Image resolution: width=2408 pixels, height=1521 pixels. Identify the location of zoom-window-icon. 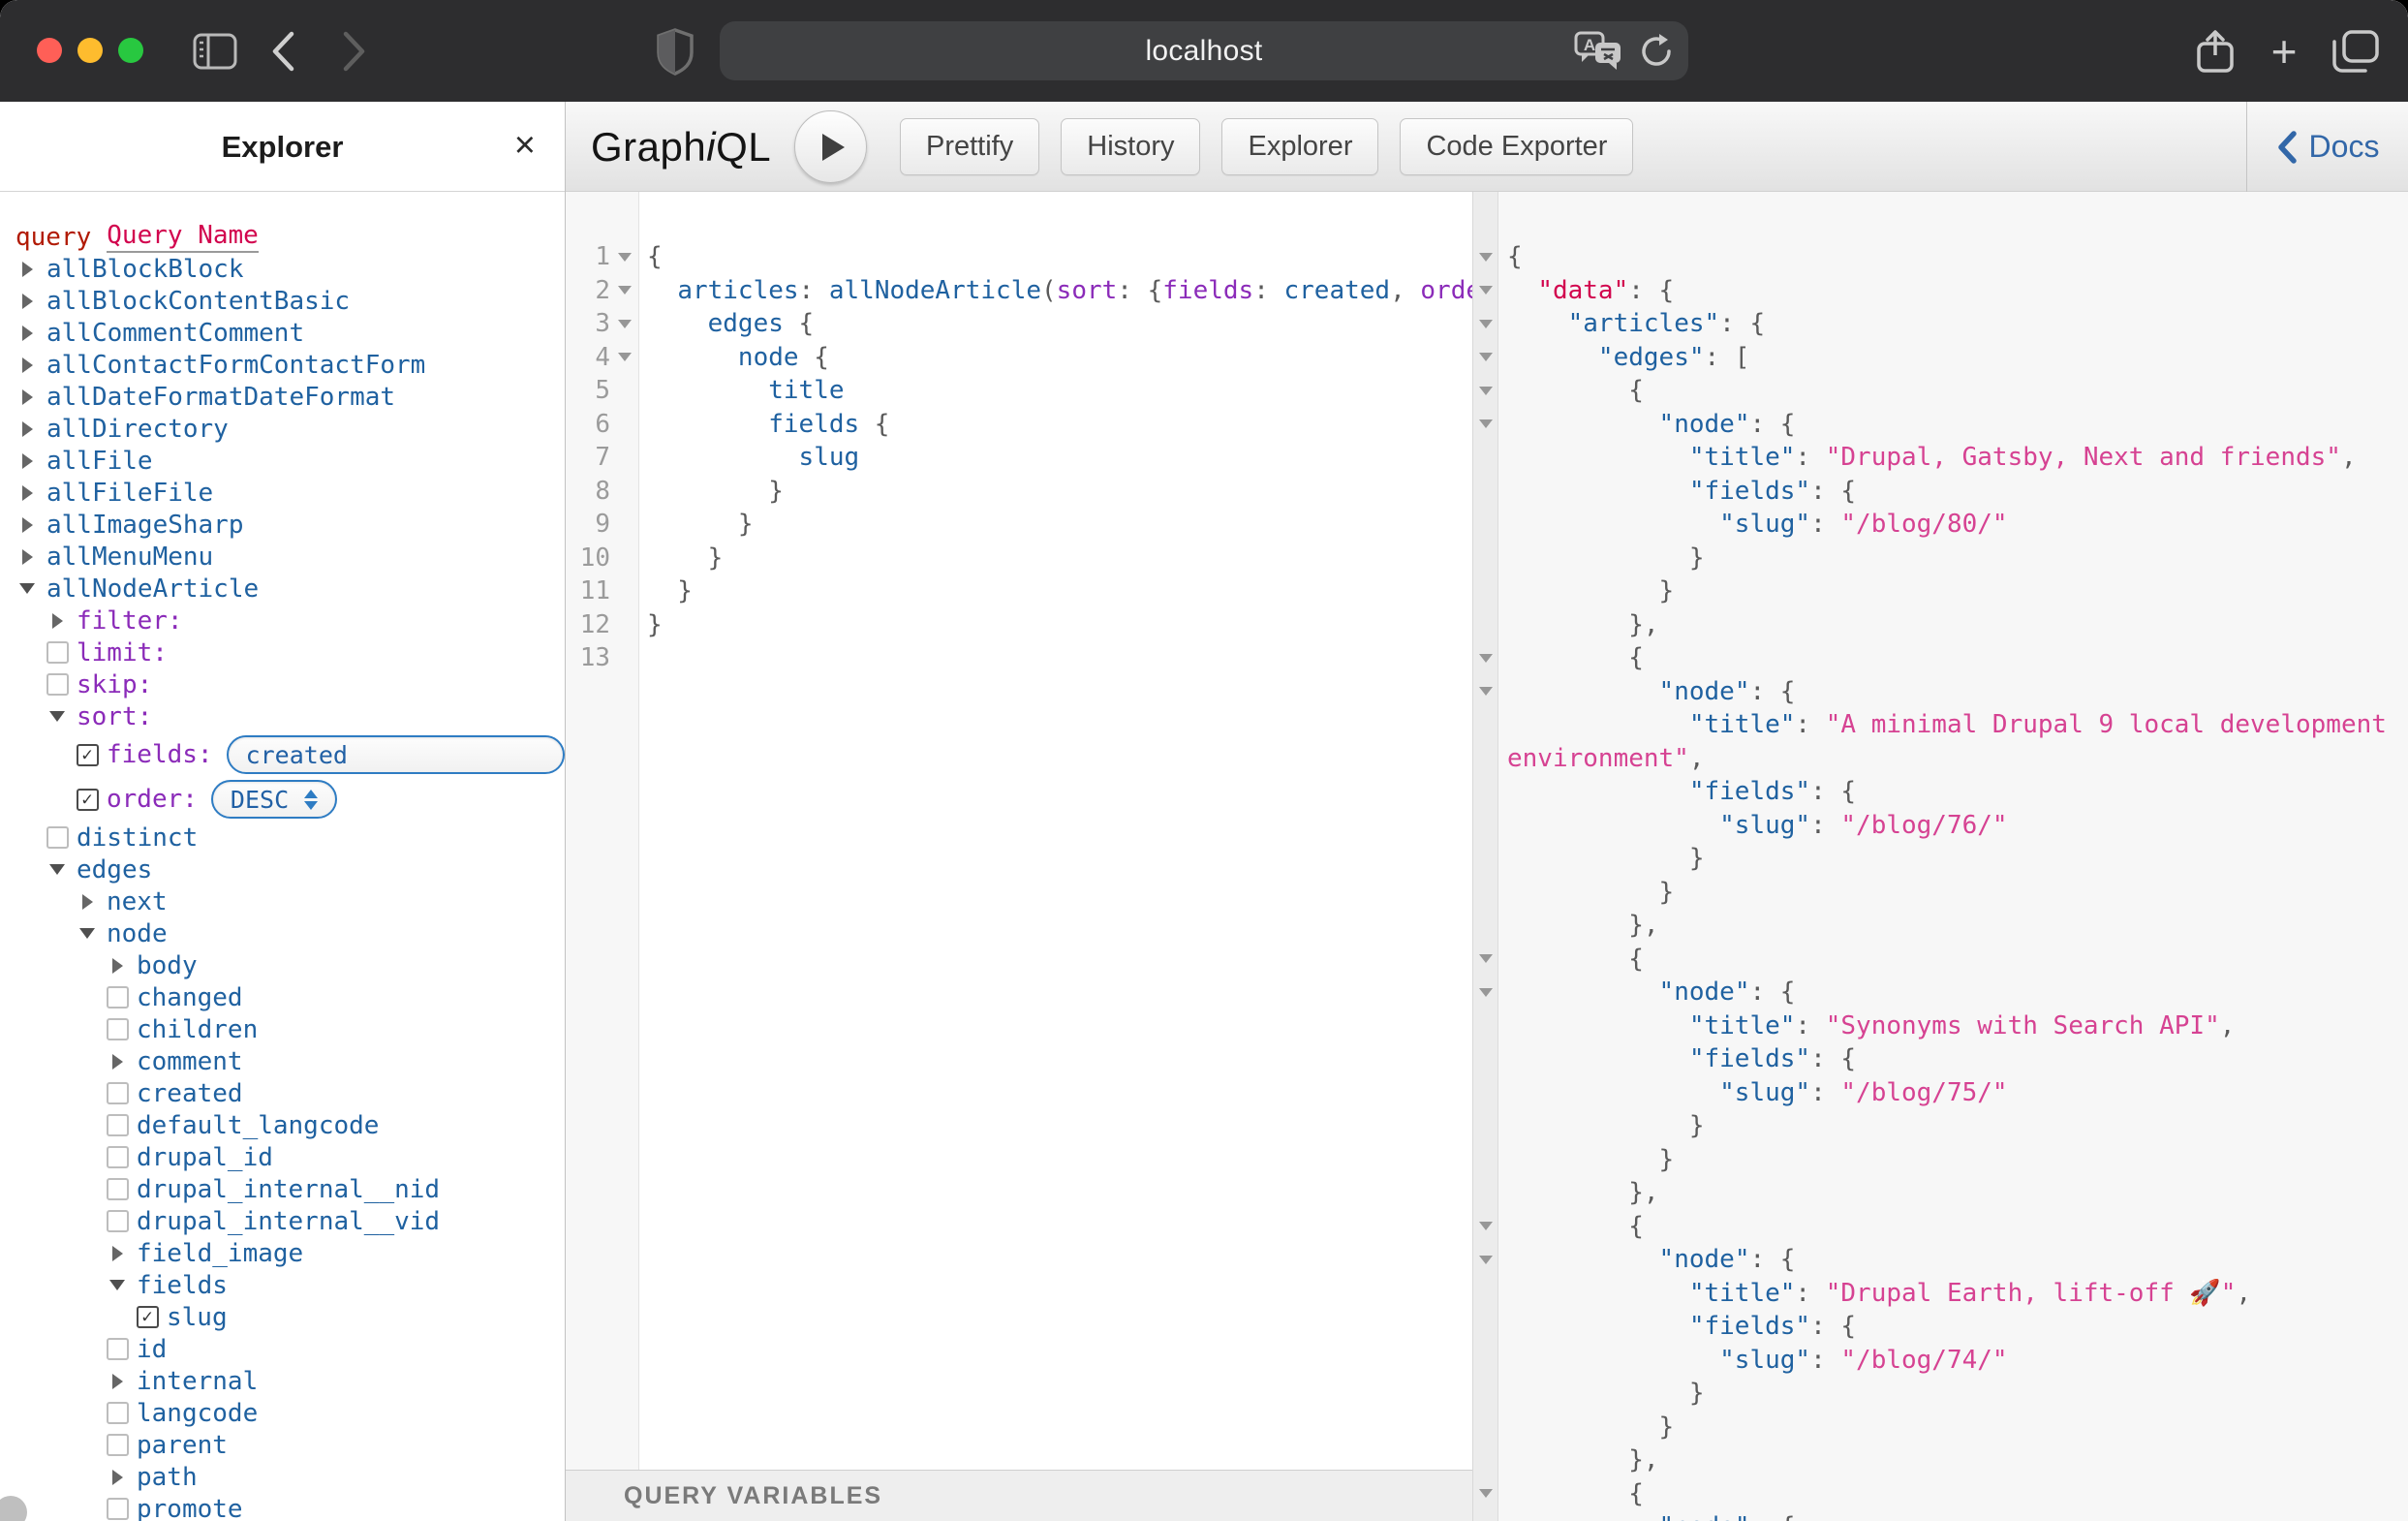
(130, 50).